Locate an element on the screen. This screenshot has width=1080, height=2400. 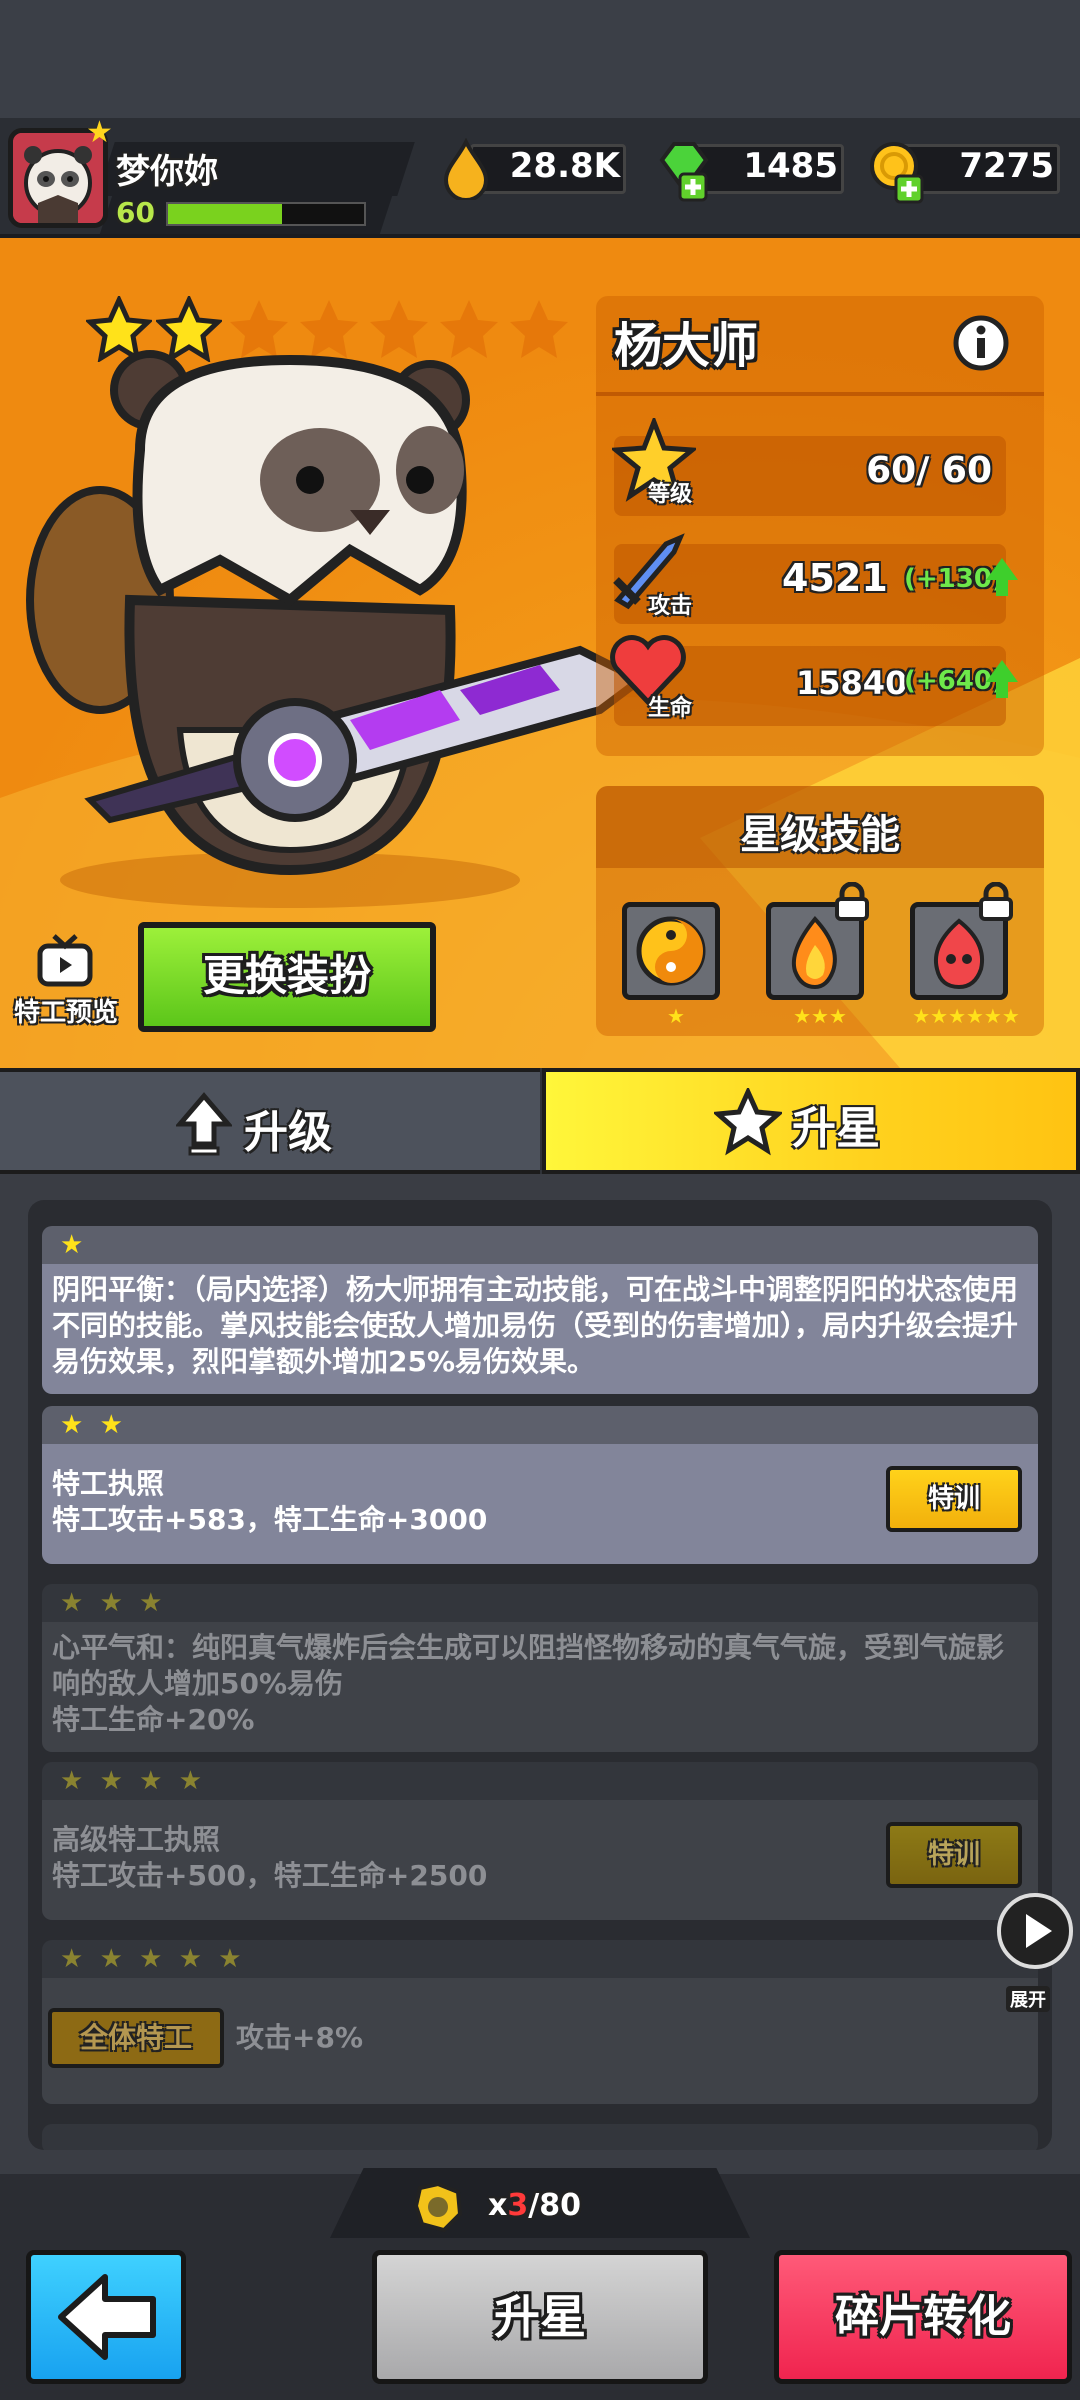
stat-attack-label: 攻击 is located at coordinates (670, 606).